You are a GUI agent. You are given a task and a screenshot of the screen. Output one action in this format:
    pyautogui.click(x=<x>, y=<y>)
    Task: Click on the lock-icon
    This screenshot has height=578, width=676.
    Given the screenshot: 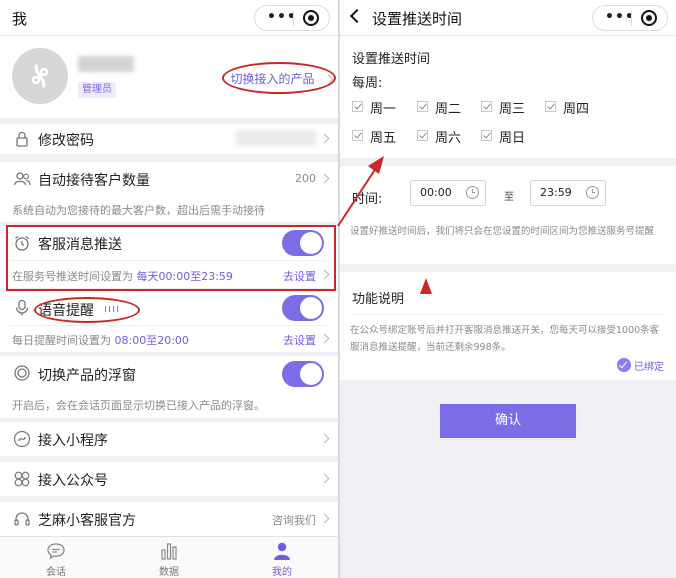 What is the action you would take?
    pyautogui.click(x=22, y=139)
    